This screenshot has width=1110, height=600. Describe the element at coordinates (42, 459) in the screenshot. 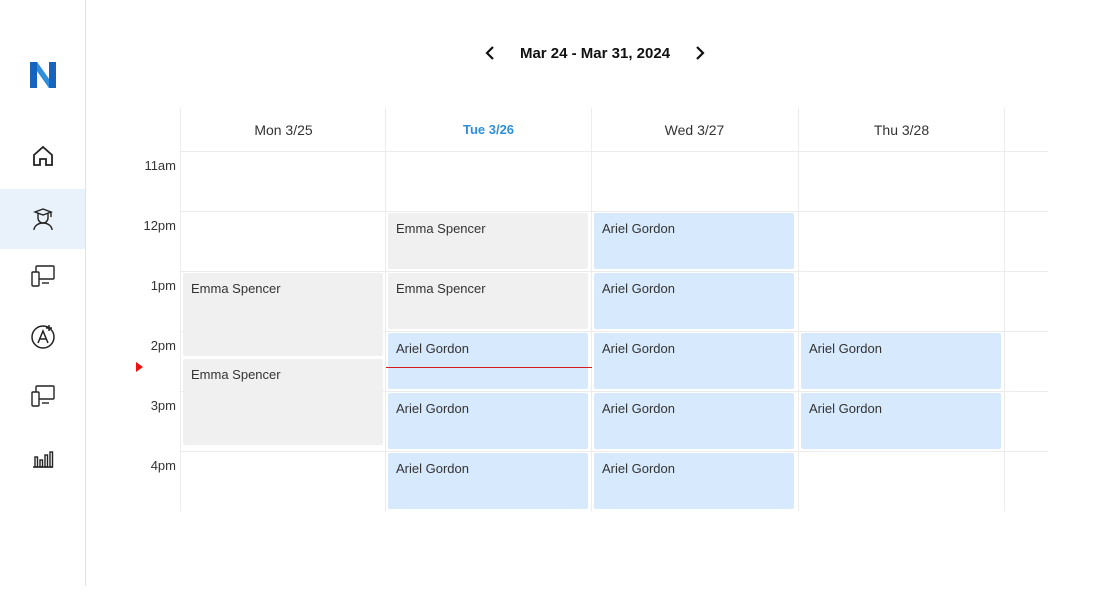

I see `bar-chart-icon` at that location.